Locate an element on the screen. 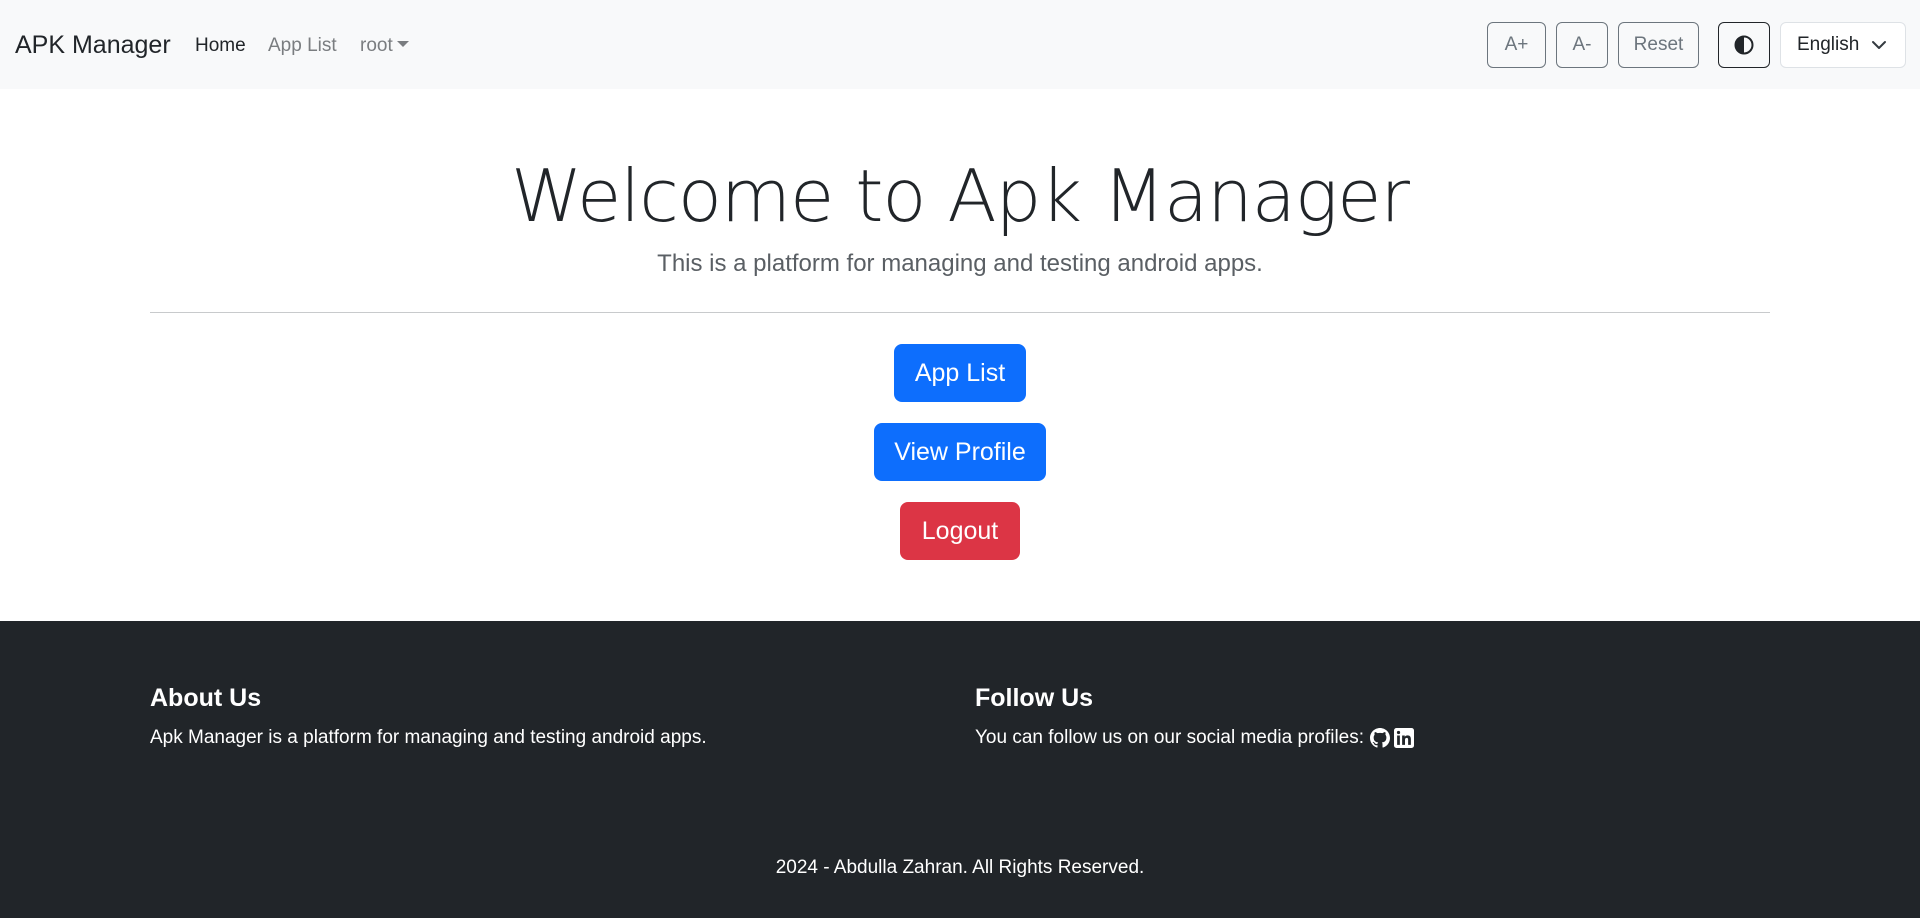 The image size is (1920, 918). user-dropdown: root is located at coordinates (384, 46).